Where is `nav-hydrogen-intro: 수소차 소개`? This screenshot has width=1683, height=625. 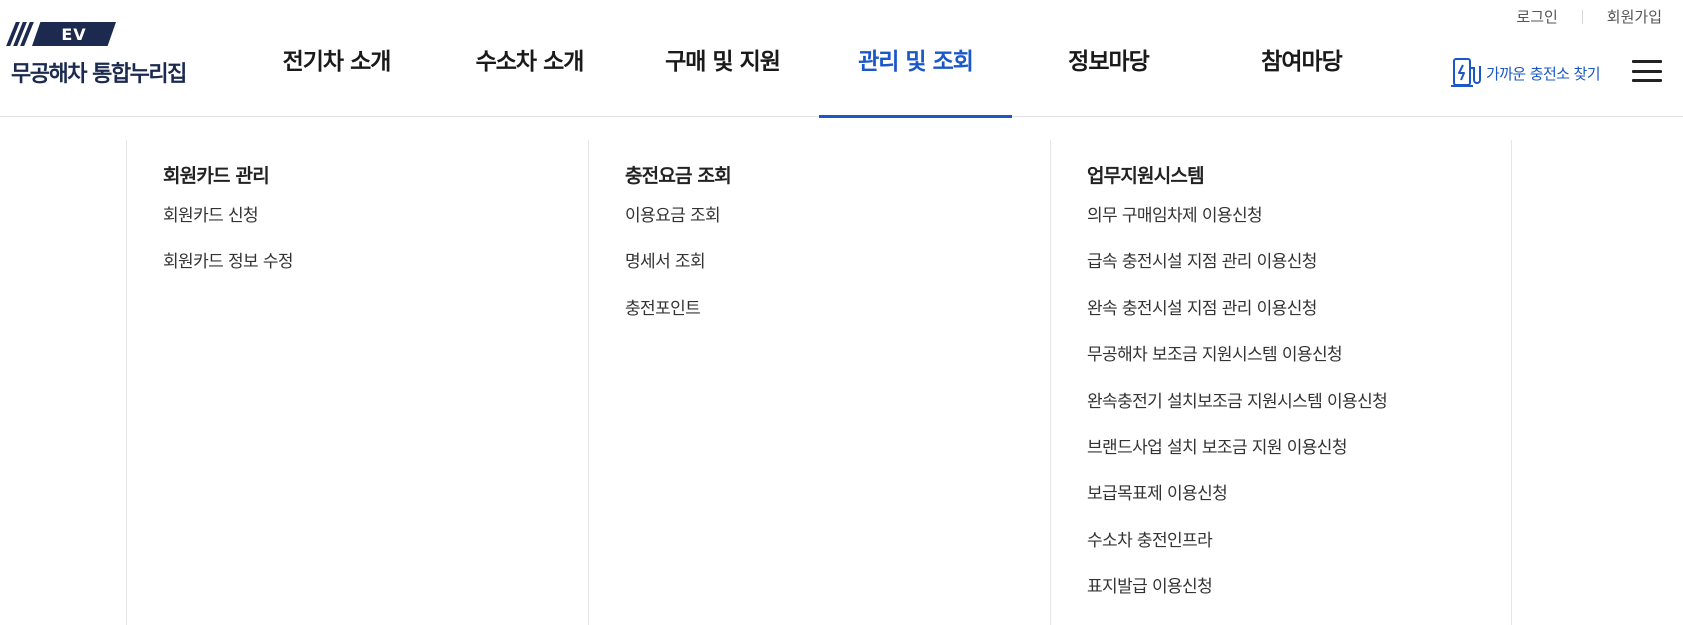 nav-hydrogen-intro: 수소차 소개 is located at coordinates (529, 58).